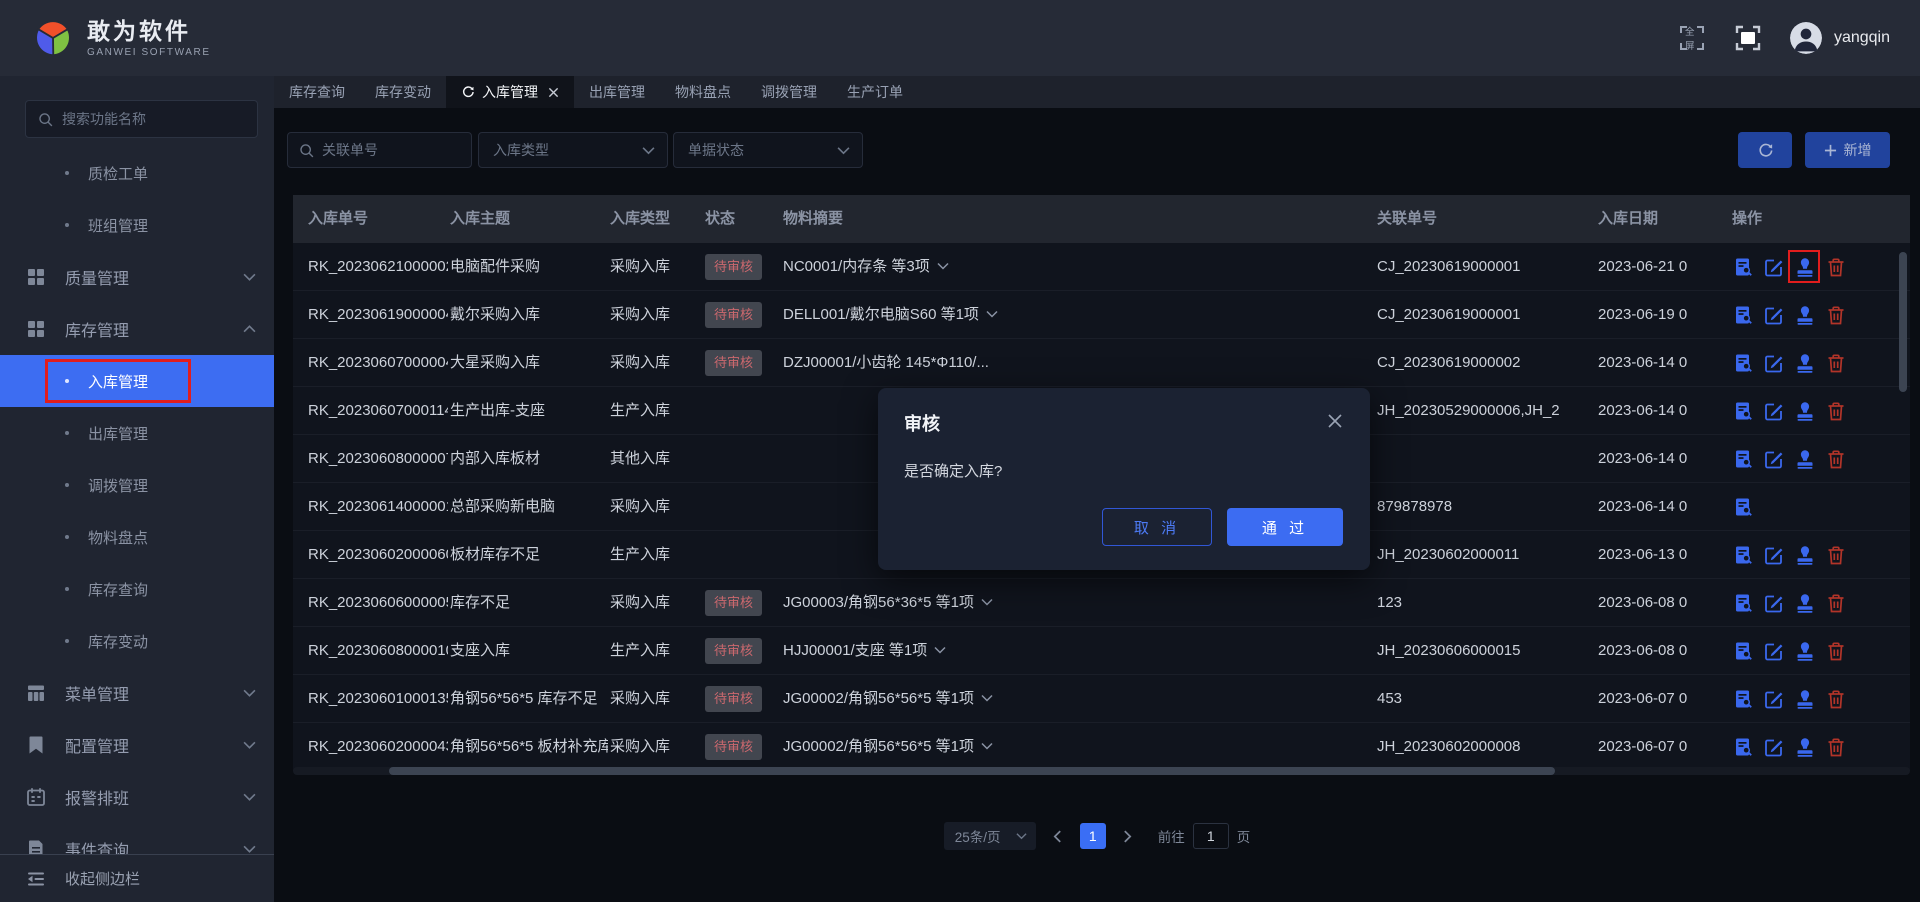 The image size is (1920, 902). I want to click on sidebar-item-菜单管理: 菜单管理, so click(137, 693).